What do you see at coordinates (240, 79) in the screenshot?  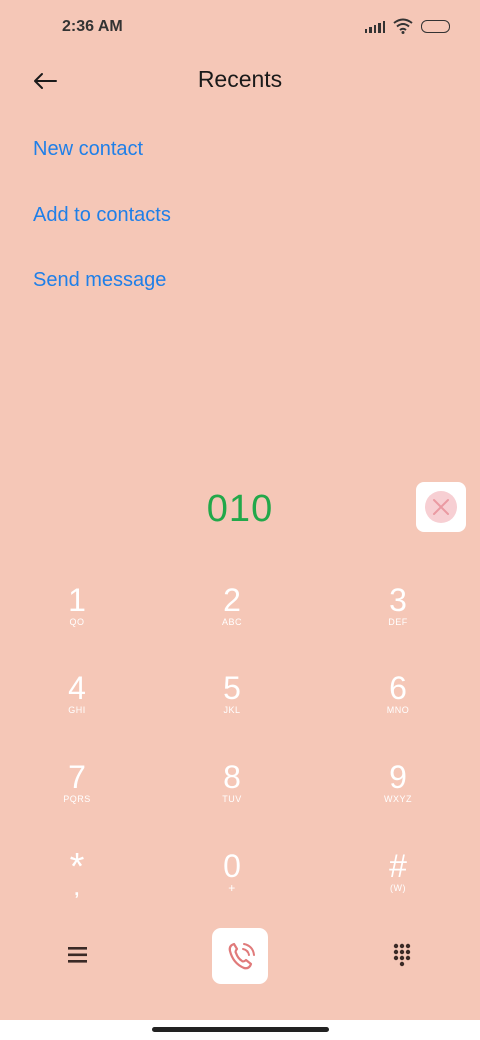 I see `page-title: Recents` at bounding box center [240, 79].